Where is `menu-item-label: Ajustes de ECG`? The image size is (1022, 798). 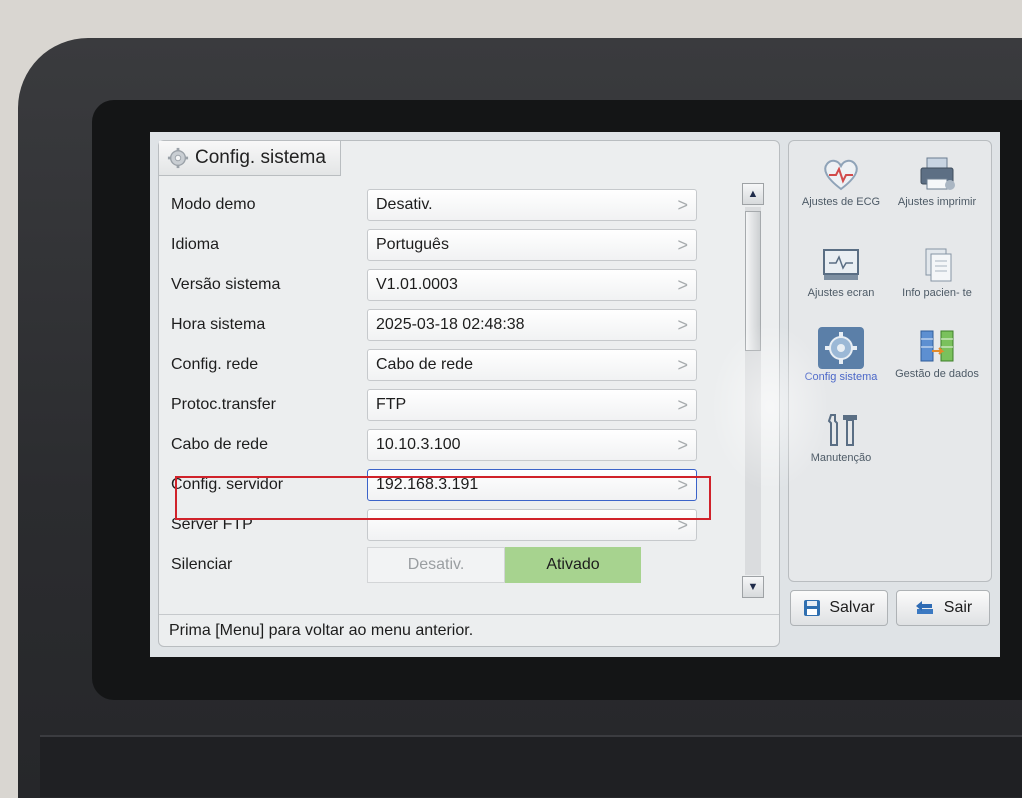 menu-item-label: Ajustes de ECG is located at coordinates (841, 202).